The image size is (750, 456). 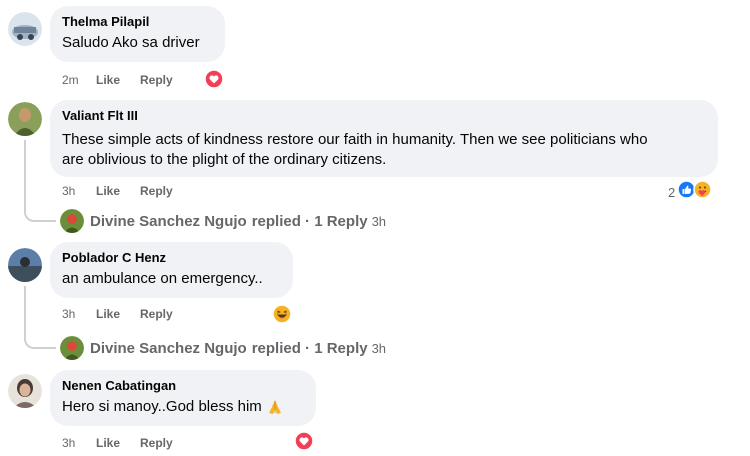 I want to click on comment-author: Poblador C Henz, so click(x=171, y=258).